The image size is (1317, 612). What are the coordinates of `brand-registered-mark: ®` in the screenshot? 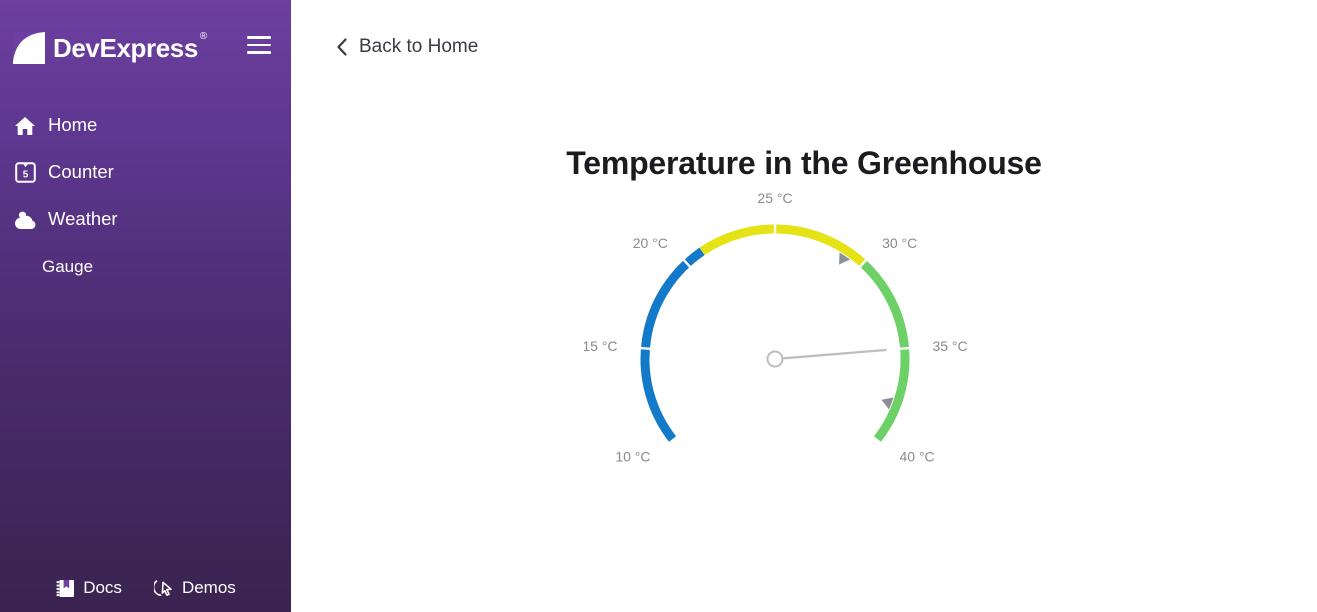 It's located at (203, 36).